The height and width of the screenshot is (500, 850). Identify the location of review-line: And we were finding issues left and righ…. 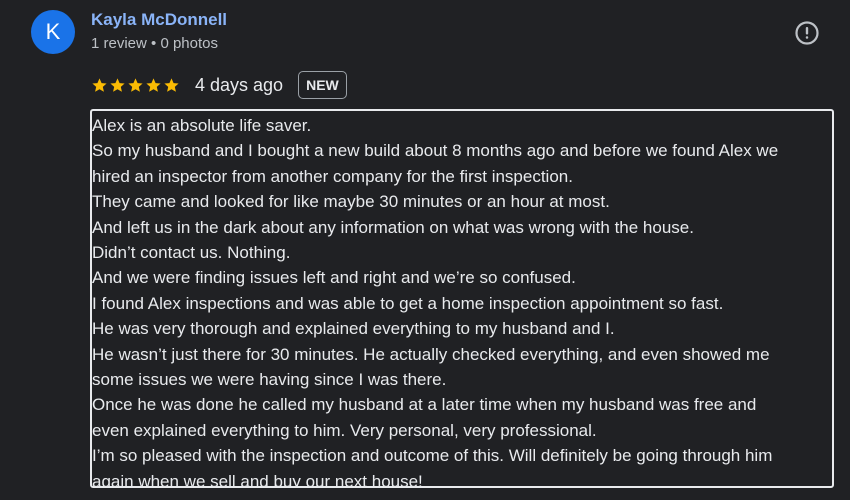
(334, 278).